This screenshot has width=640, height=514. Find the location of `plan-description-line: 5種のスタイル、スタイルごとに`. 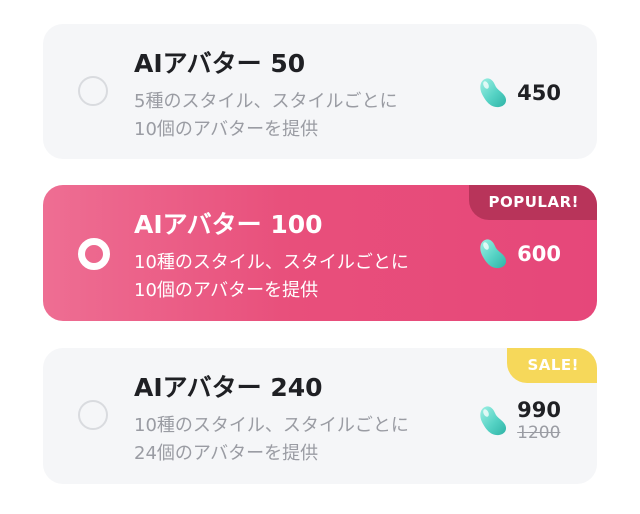

plan-description-line: 5種のスタイル、スタイルごとに is located at coordinates (266, 101).